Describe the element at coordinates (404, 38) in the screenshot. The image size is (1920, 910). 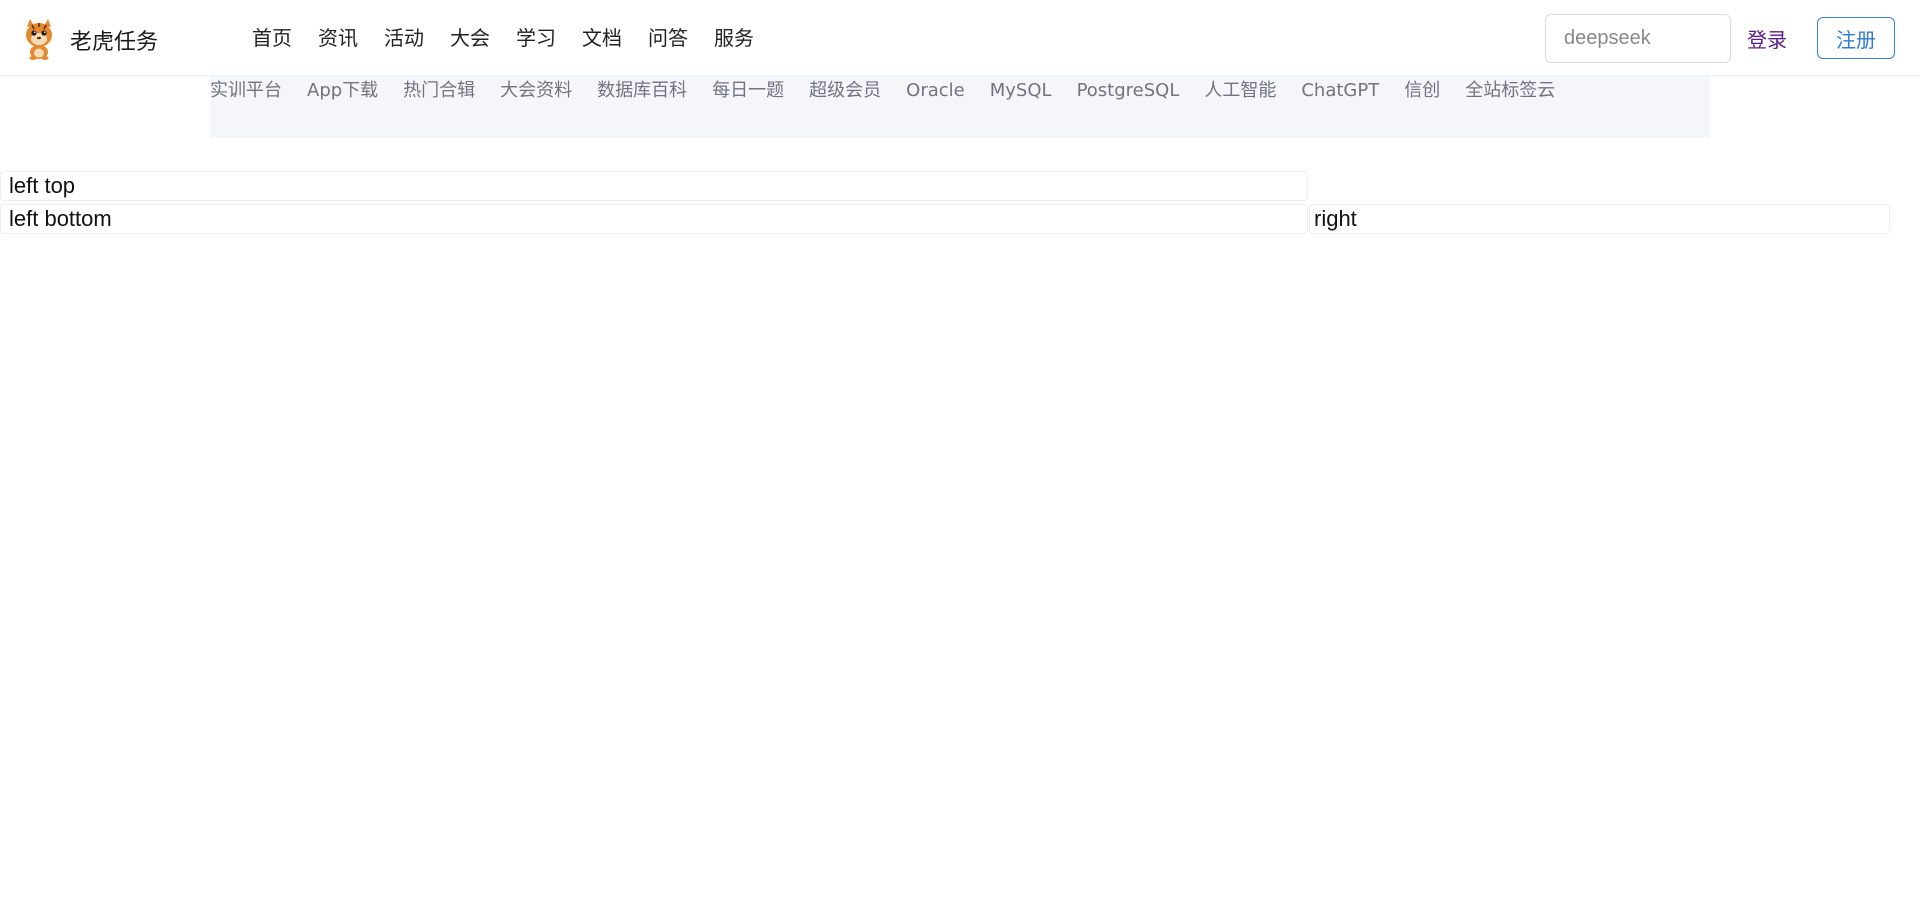
I see `nav-item-events: 活动` at that location.